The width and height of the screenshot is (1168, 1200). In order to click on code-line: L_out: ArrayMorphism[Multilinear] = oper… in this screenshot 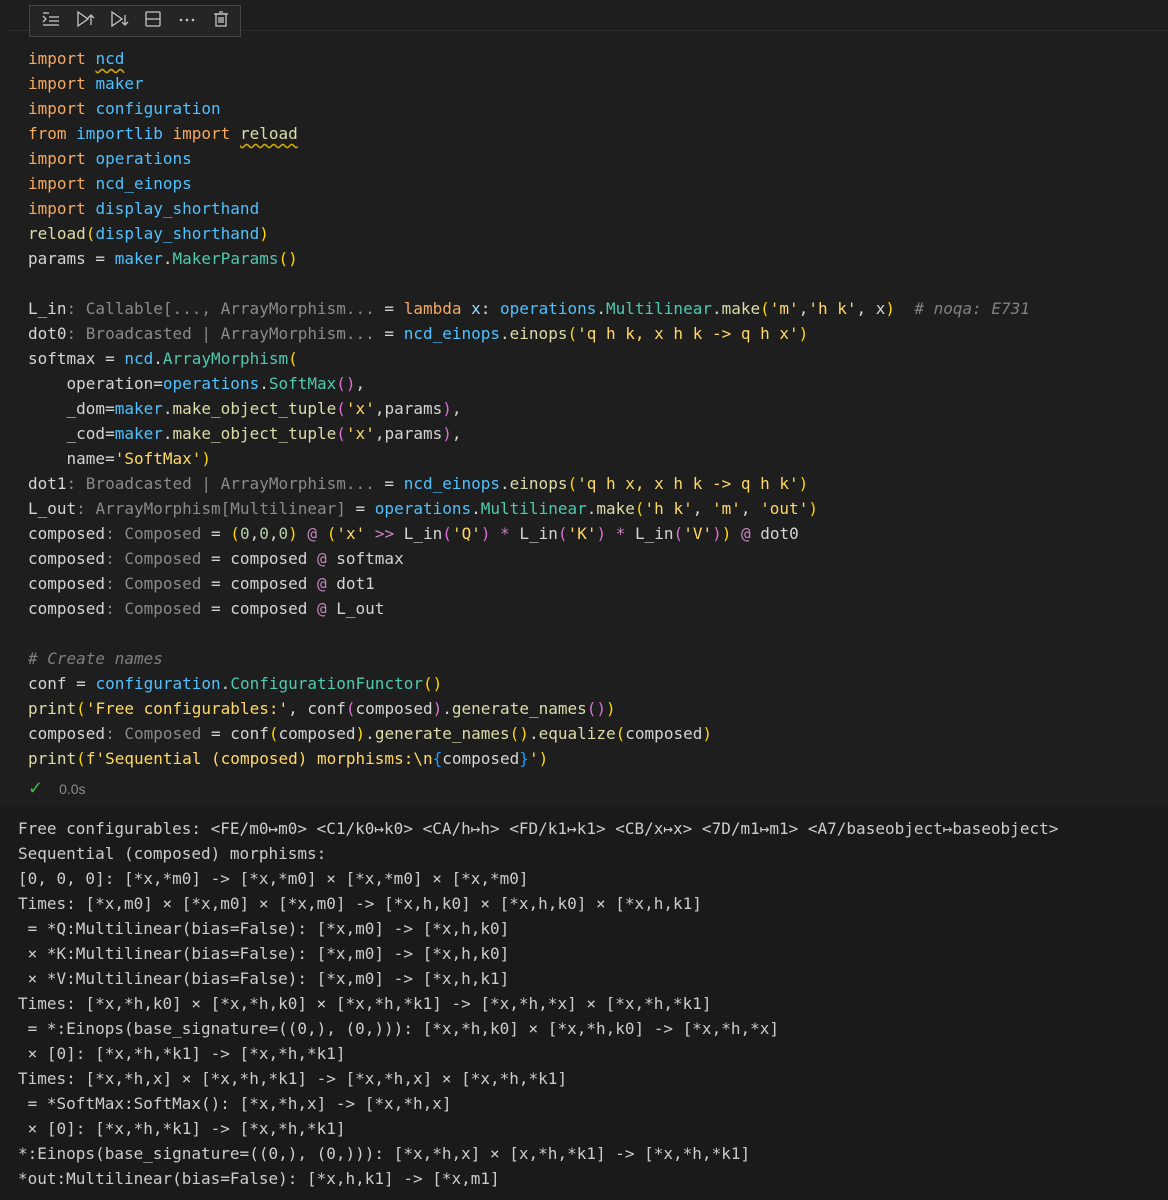, I will do `click(529, 508)`.